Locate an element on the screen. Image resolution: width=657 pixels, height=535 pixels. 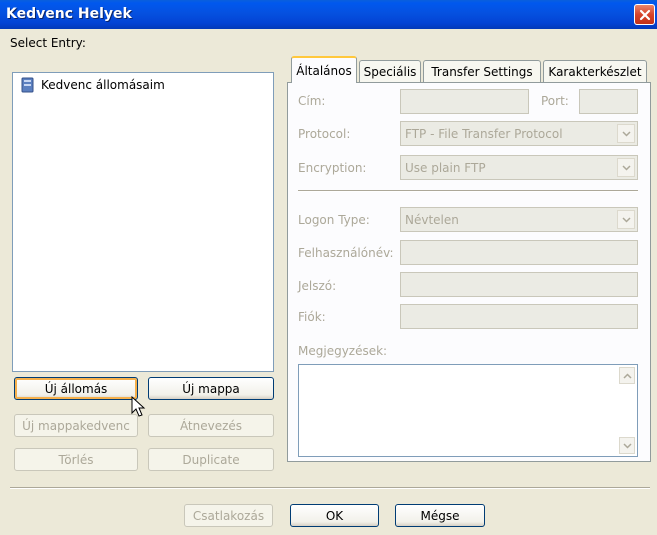
duplicate-button: Duplicate is located at coordinates (211, 459).